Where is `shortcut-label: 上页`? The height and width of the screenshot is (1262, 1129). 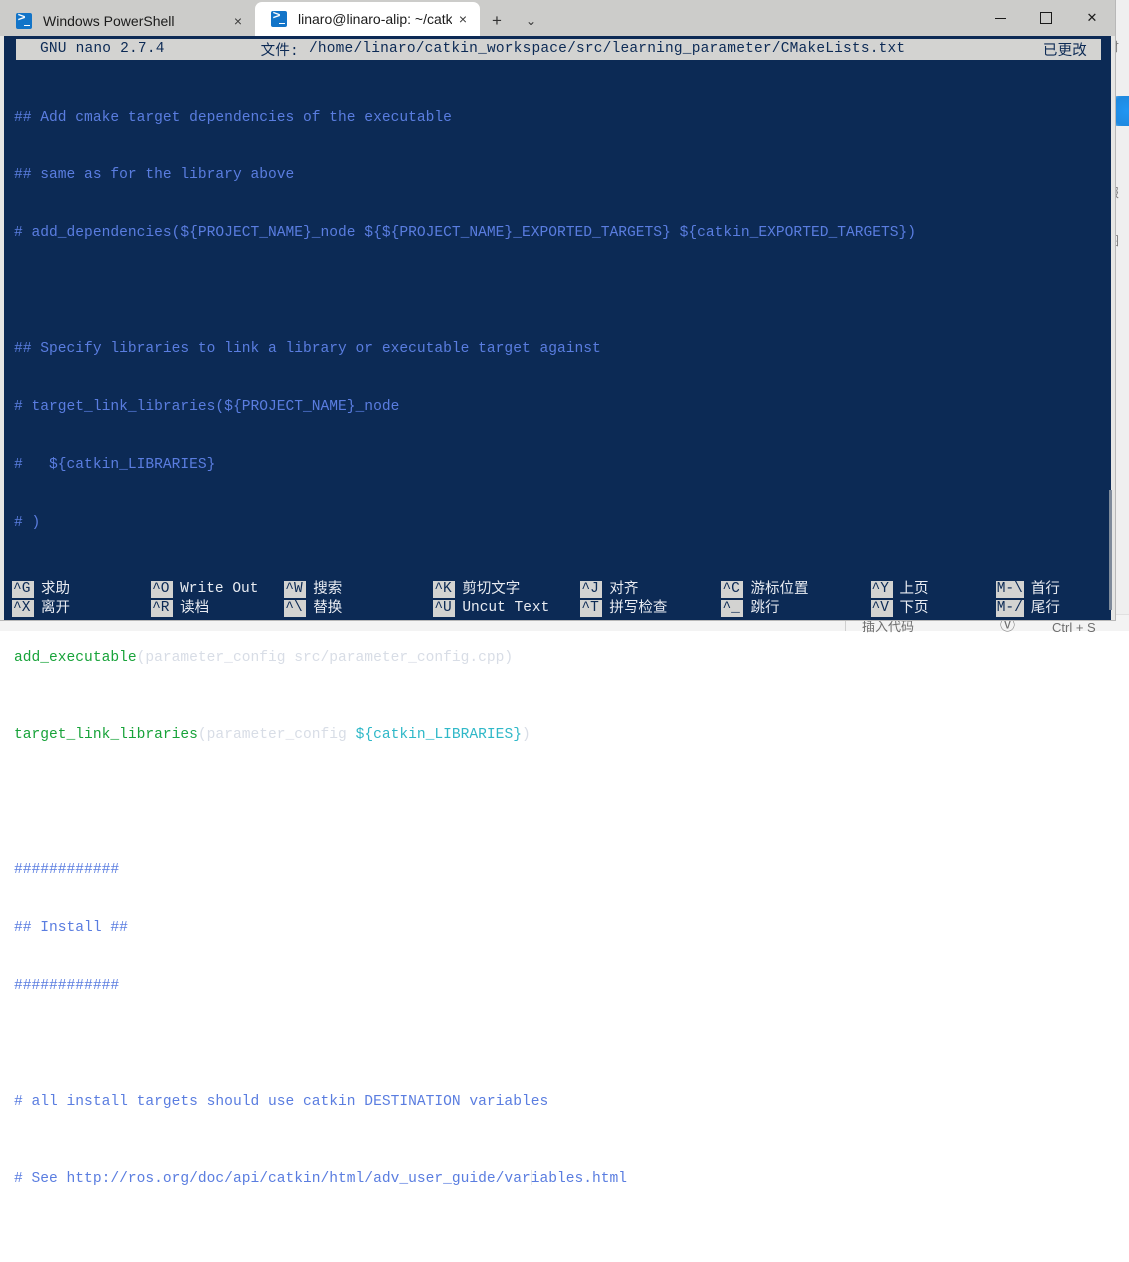
shortcut-label: 上页 is located at coordinates (914, 589).